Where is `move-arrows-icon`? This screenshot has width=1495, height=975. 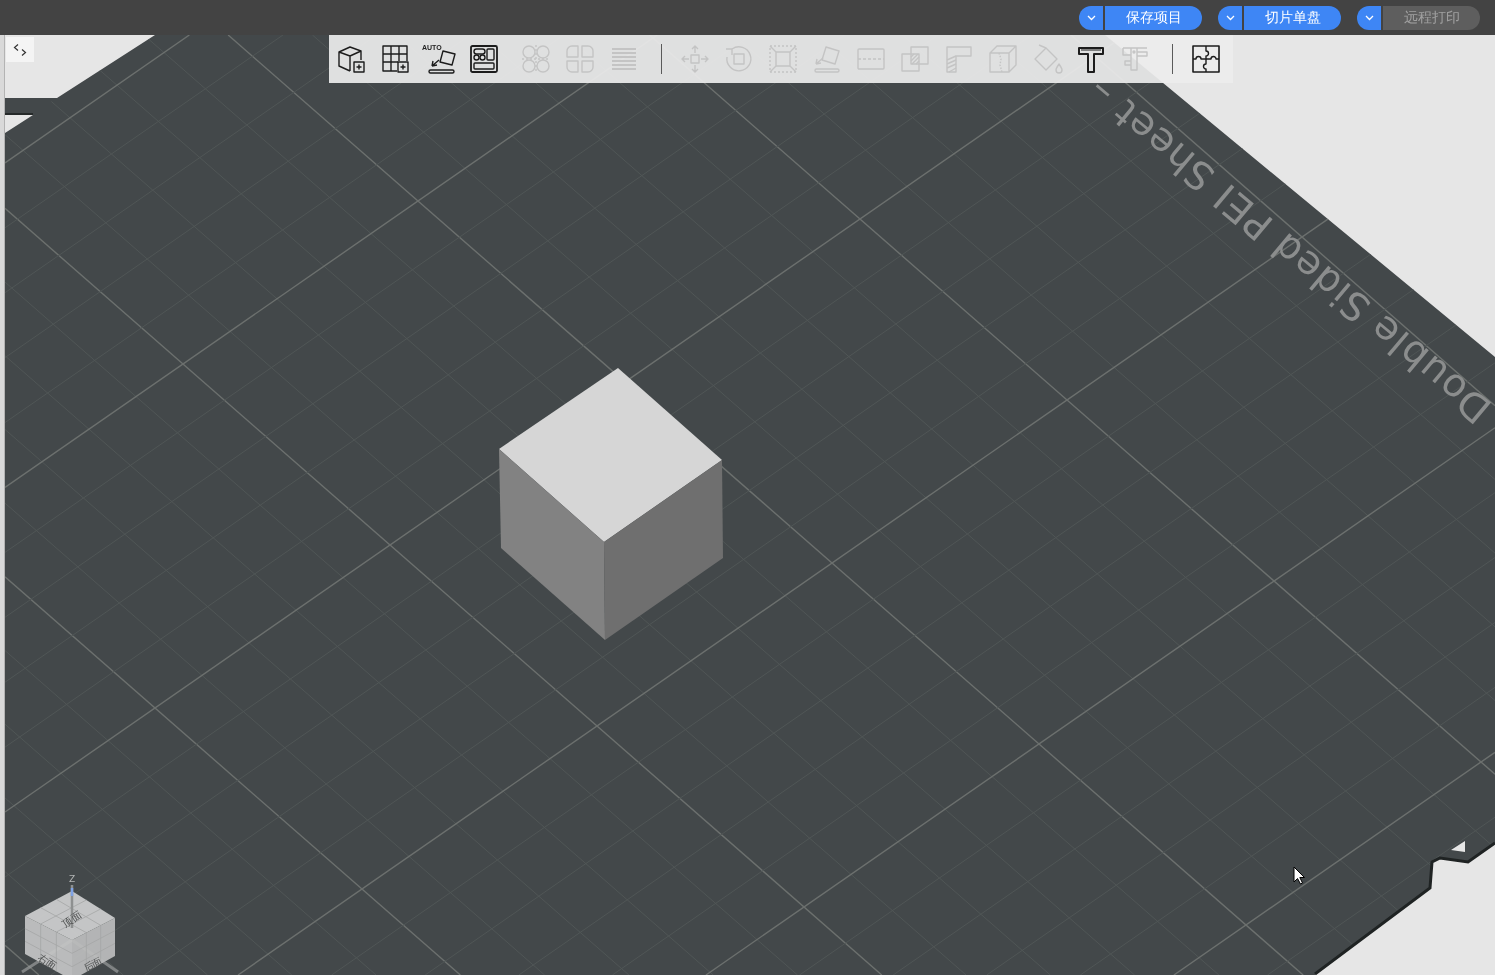
move-arrows-icon is located at coordinates (695, 59).